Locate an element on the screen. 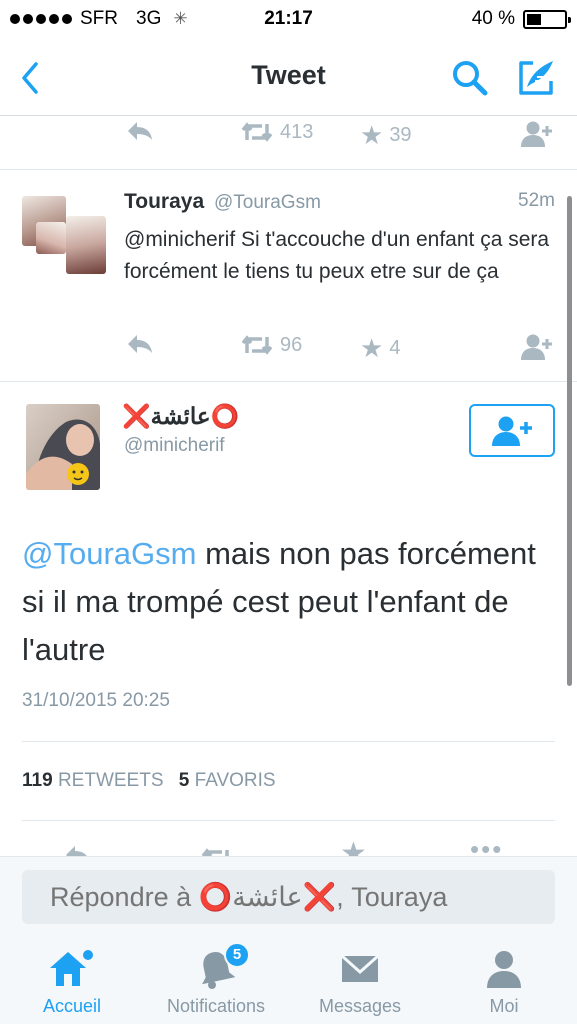  home-icon is located at coordinates (71, 968).